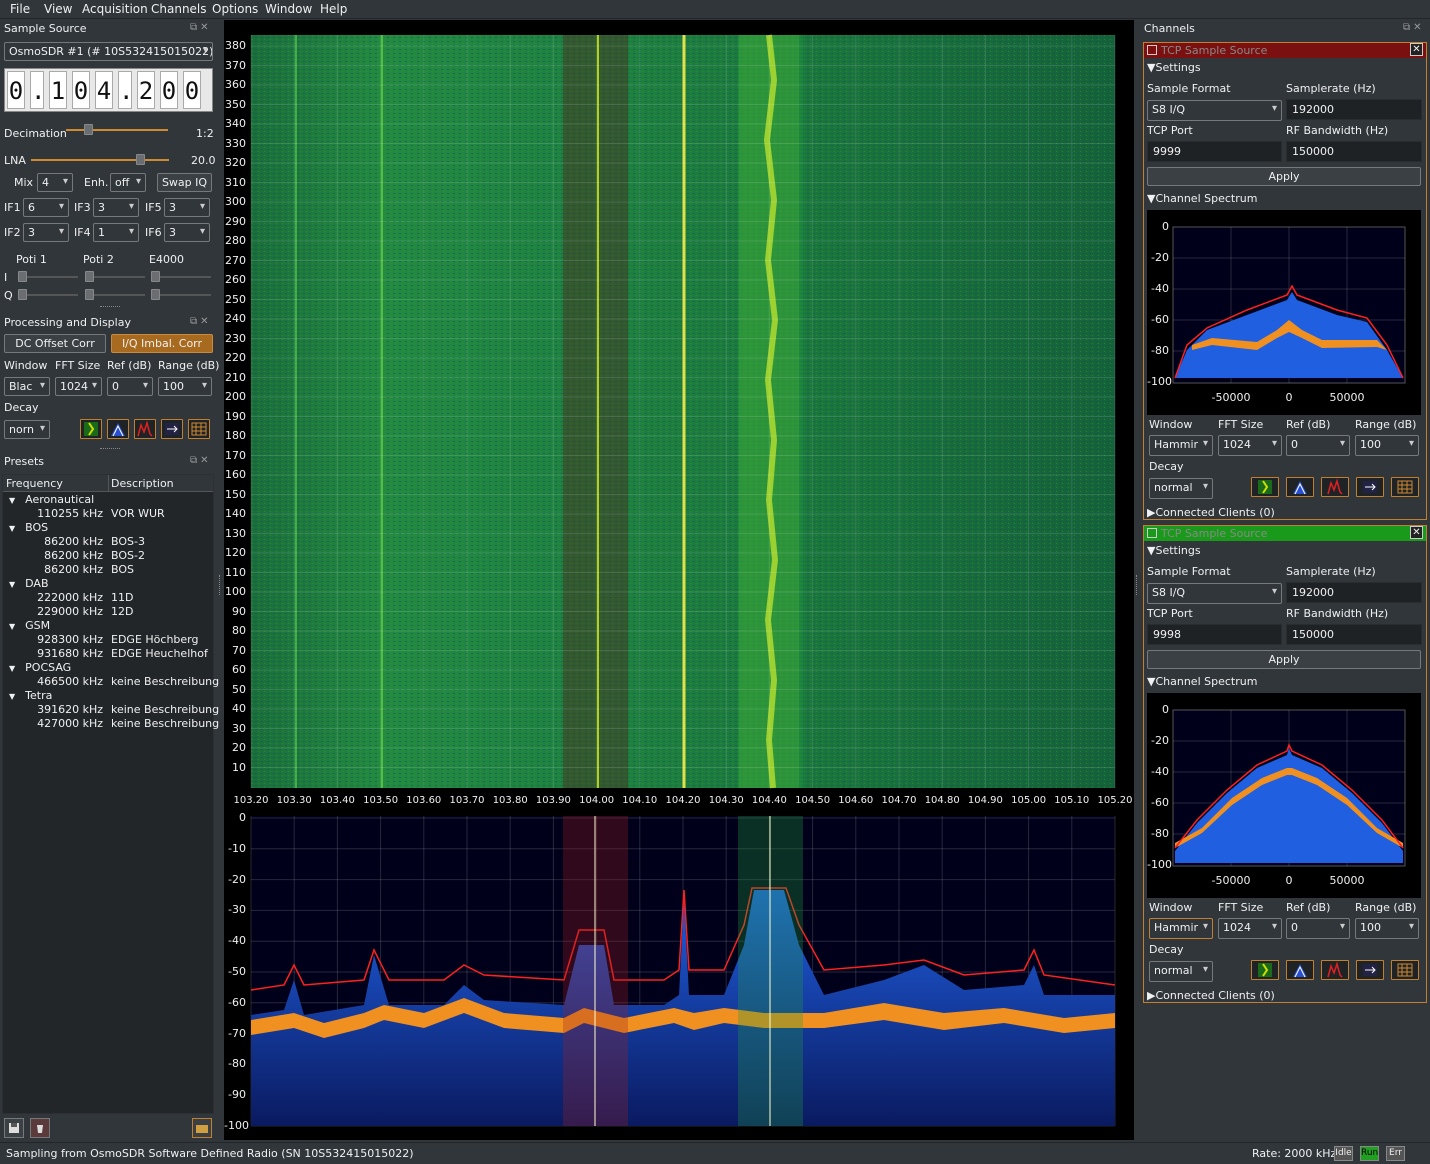 The width and height of the screenshot is (1430, 1164). Describe the element at coordinates (146, 90) in the screenshot. I see `freq-digit: 2` at that location.